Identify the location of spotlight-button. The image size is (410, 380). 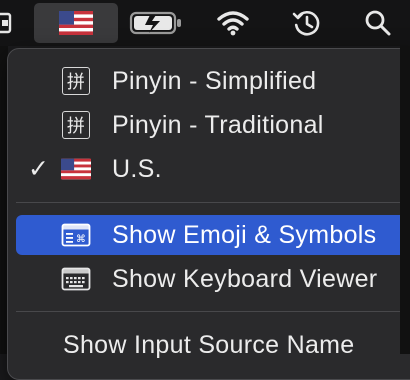
(378, 23).